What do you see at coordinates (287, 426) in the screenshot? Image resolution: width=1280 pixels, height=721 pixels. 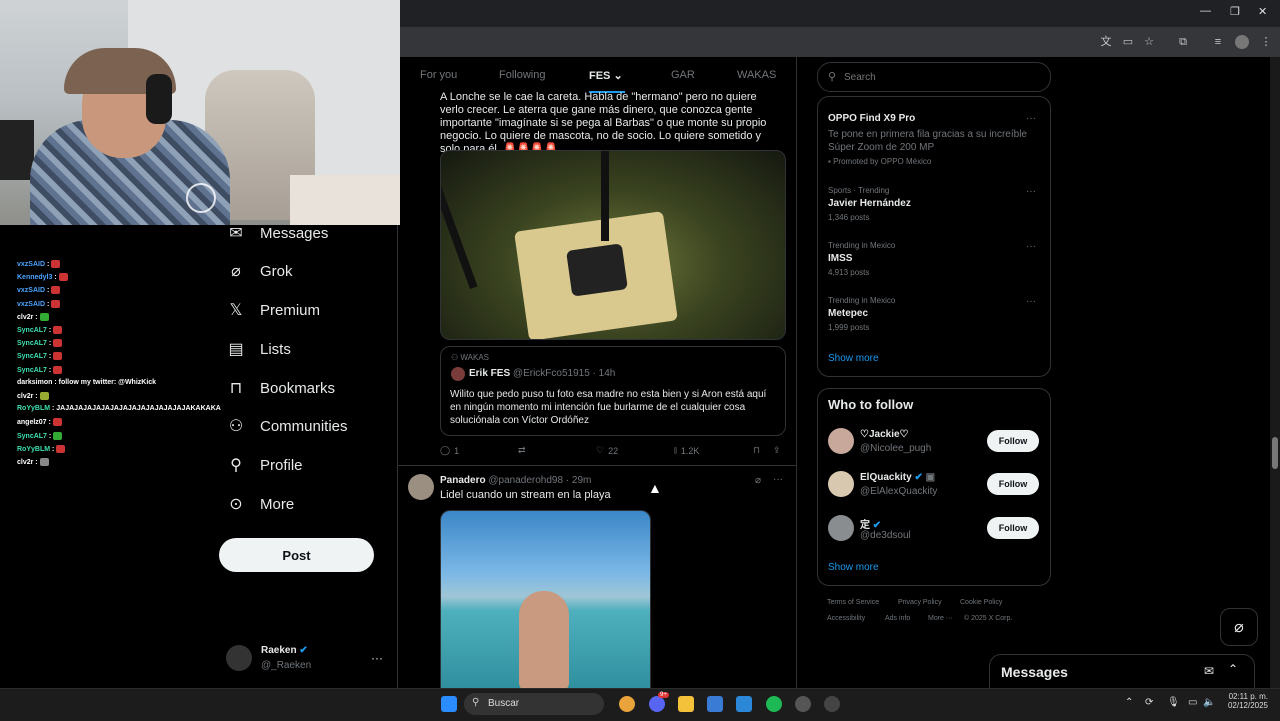 I see `nav-communities: ⚇ Communities` at bounding box center [287, 426].